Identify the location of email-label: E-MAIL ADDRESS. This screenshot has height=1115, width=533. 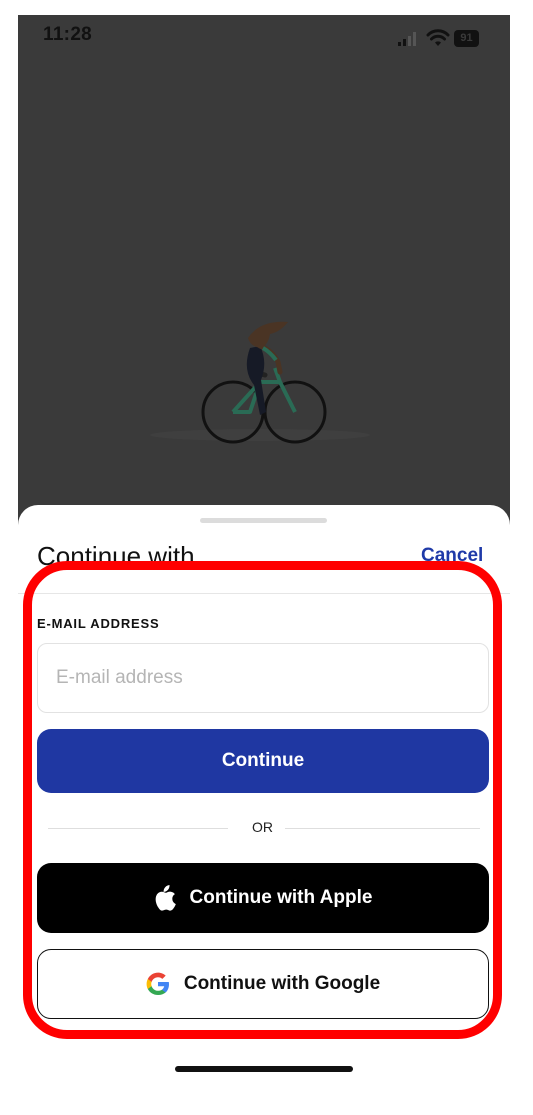
(98, 623).